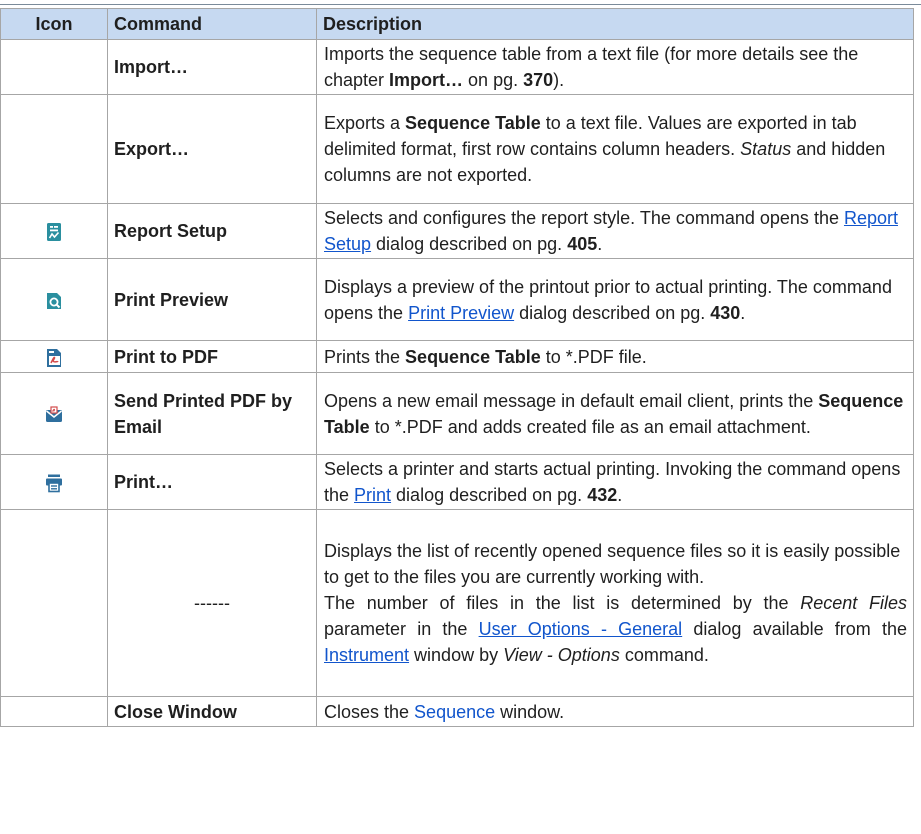  What do you see at coordinates (366, 655) in the screenshot?
I see `link-instrument: Instrument` at bounding box center [366, 655].